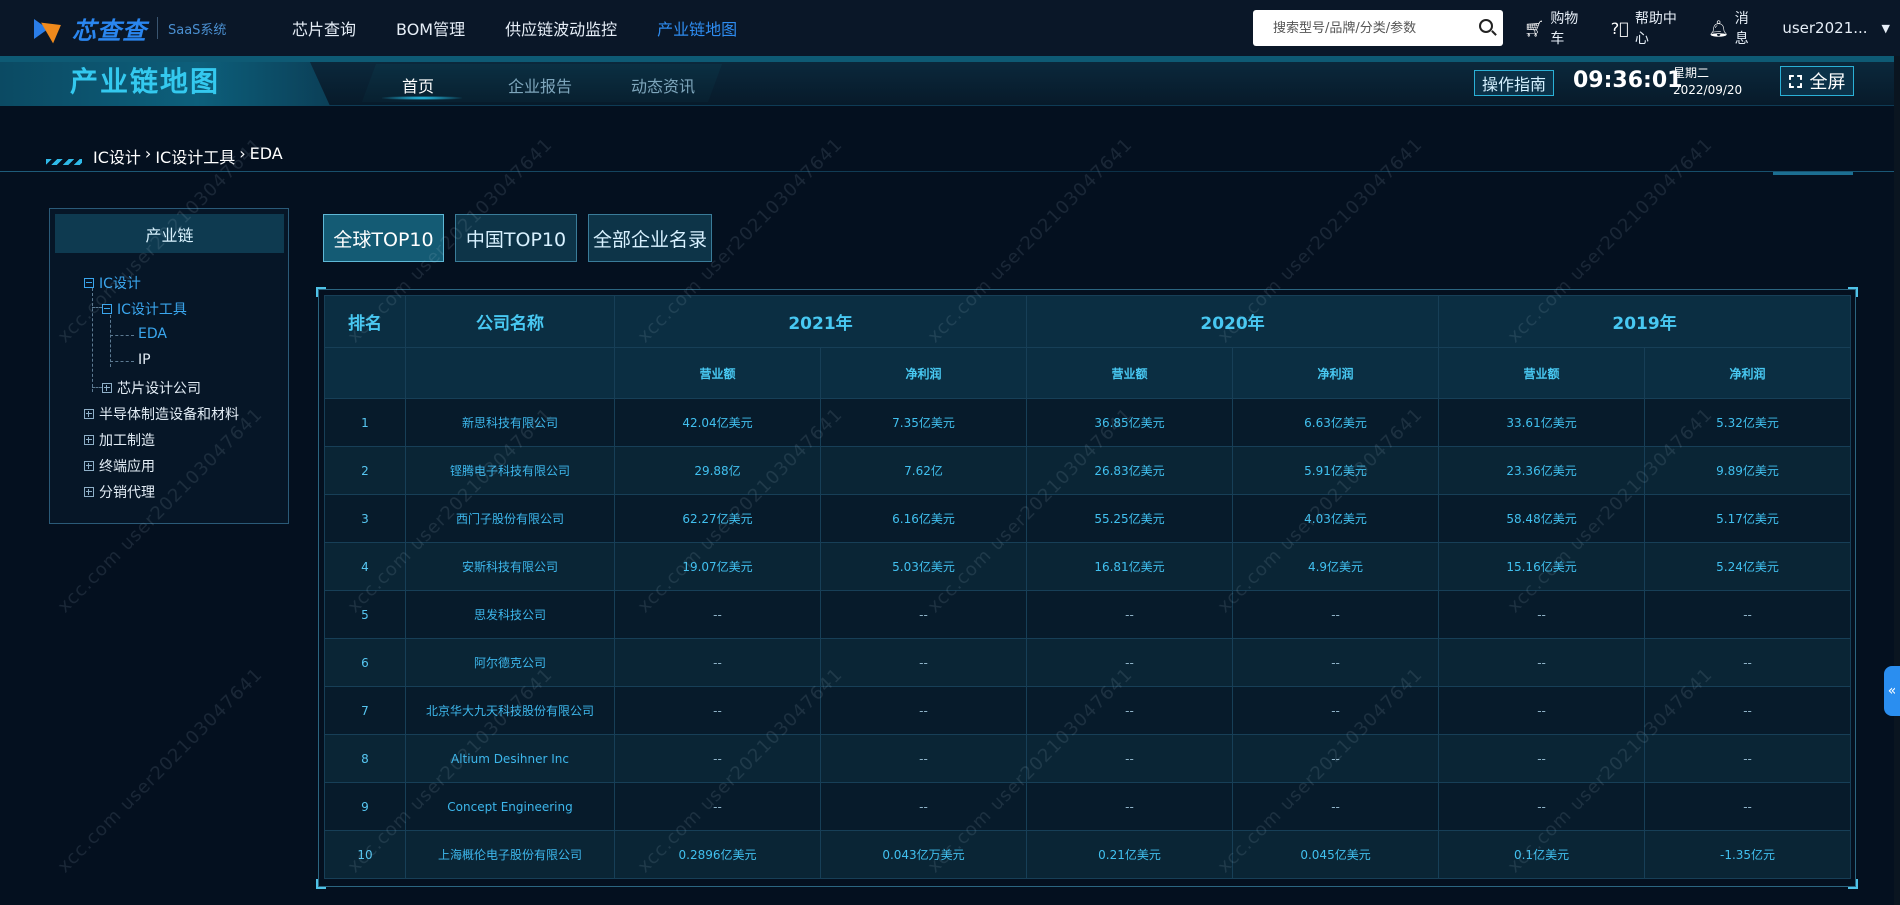  Describe the element at coordinates (160, 770) in the screenshot. I see `watermark-text: xcc.com user202103047641` at that location.